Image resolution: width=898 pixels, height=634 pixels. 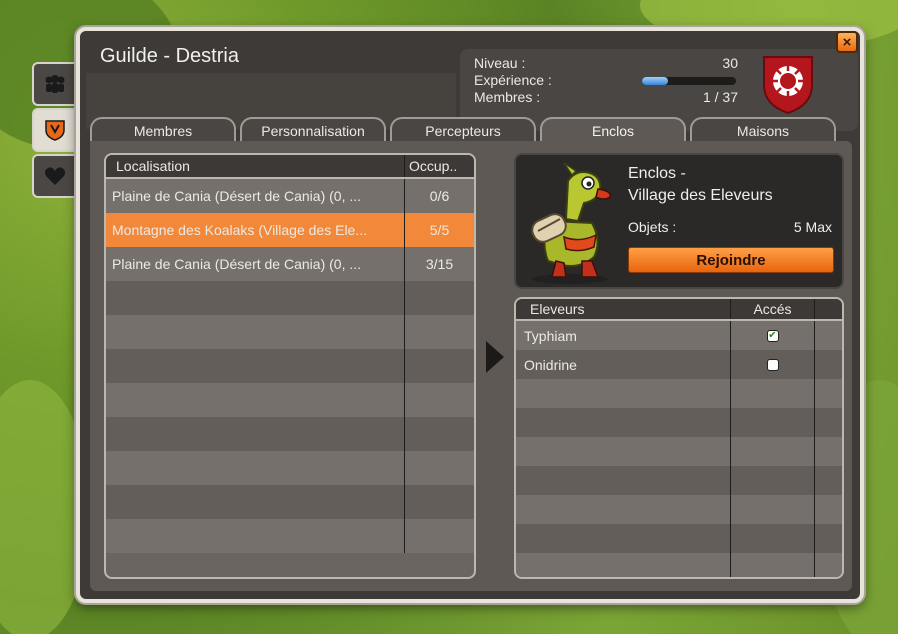 I want to click on paddock-occupation: 3/15, so click(x=439, y=264).